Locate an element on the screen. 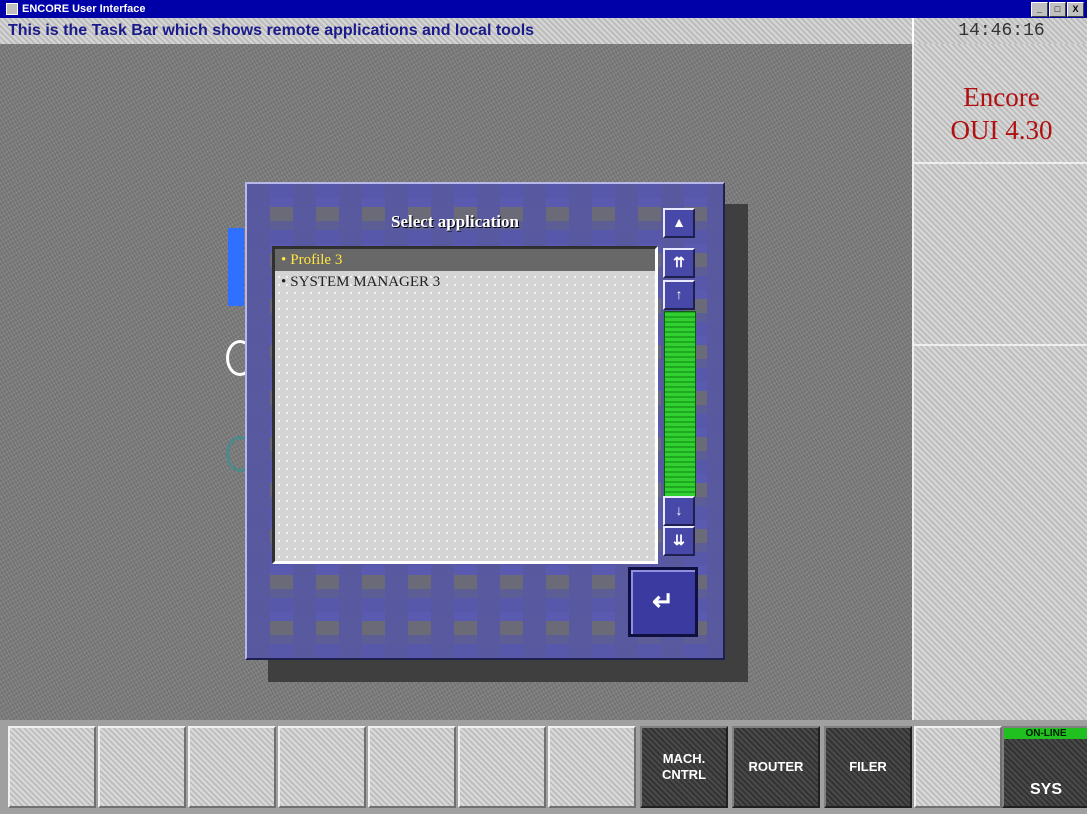 The image size is (1087, 814). dialog-title: Select application is located at coordinates (455, 221).